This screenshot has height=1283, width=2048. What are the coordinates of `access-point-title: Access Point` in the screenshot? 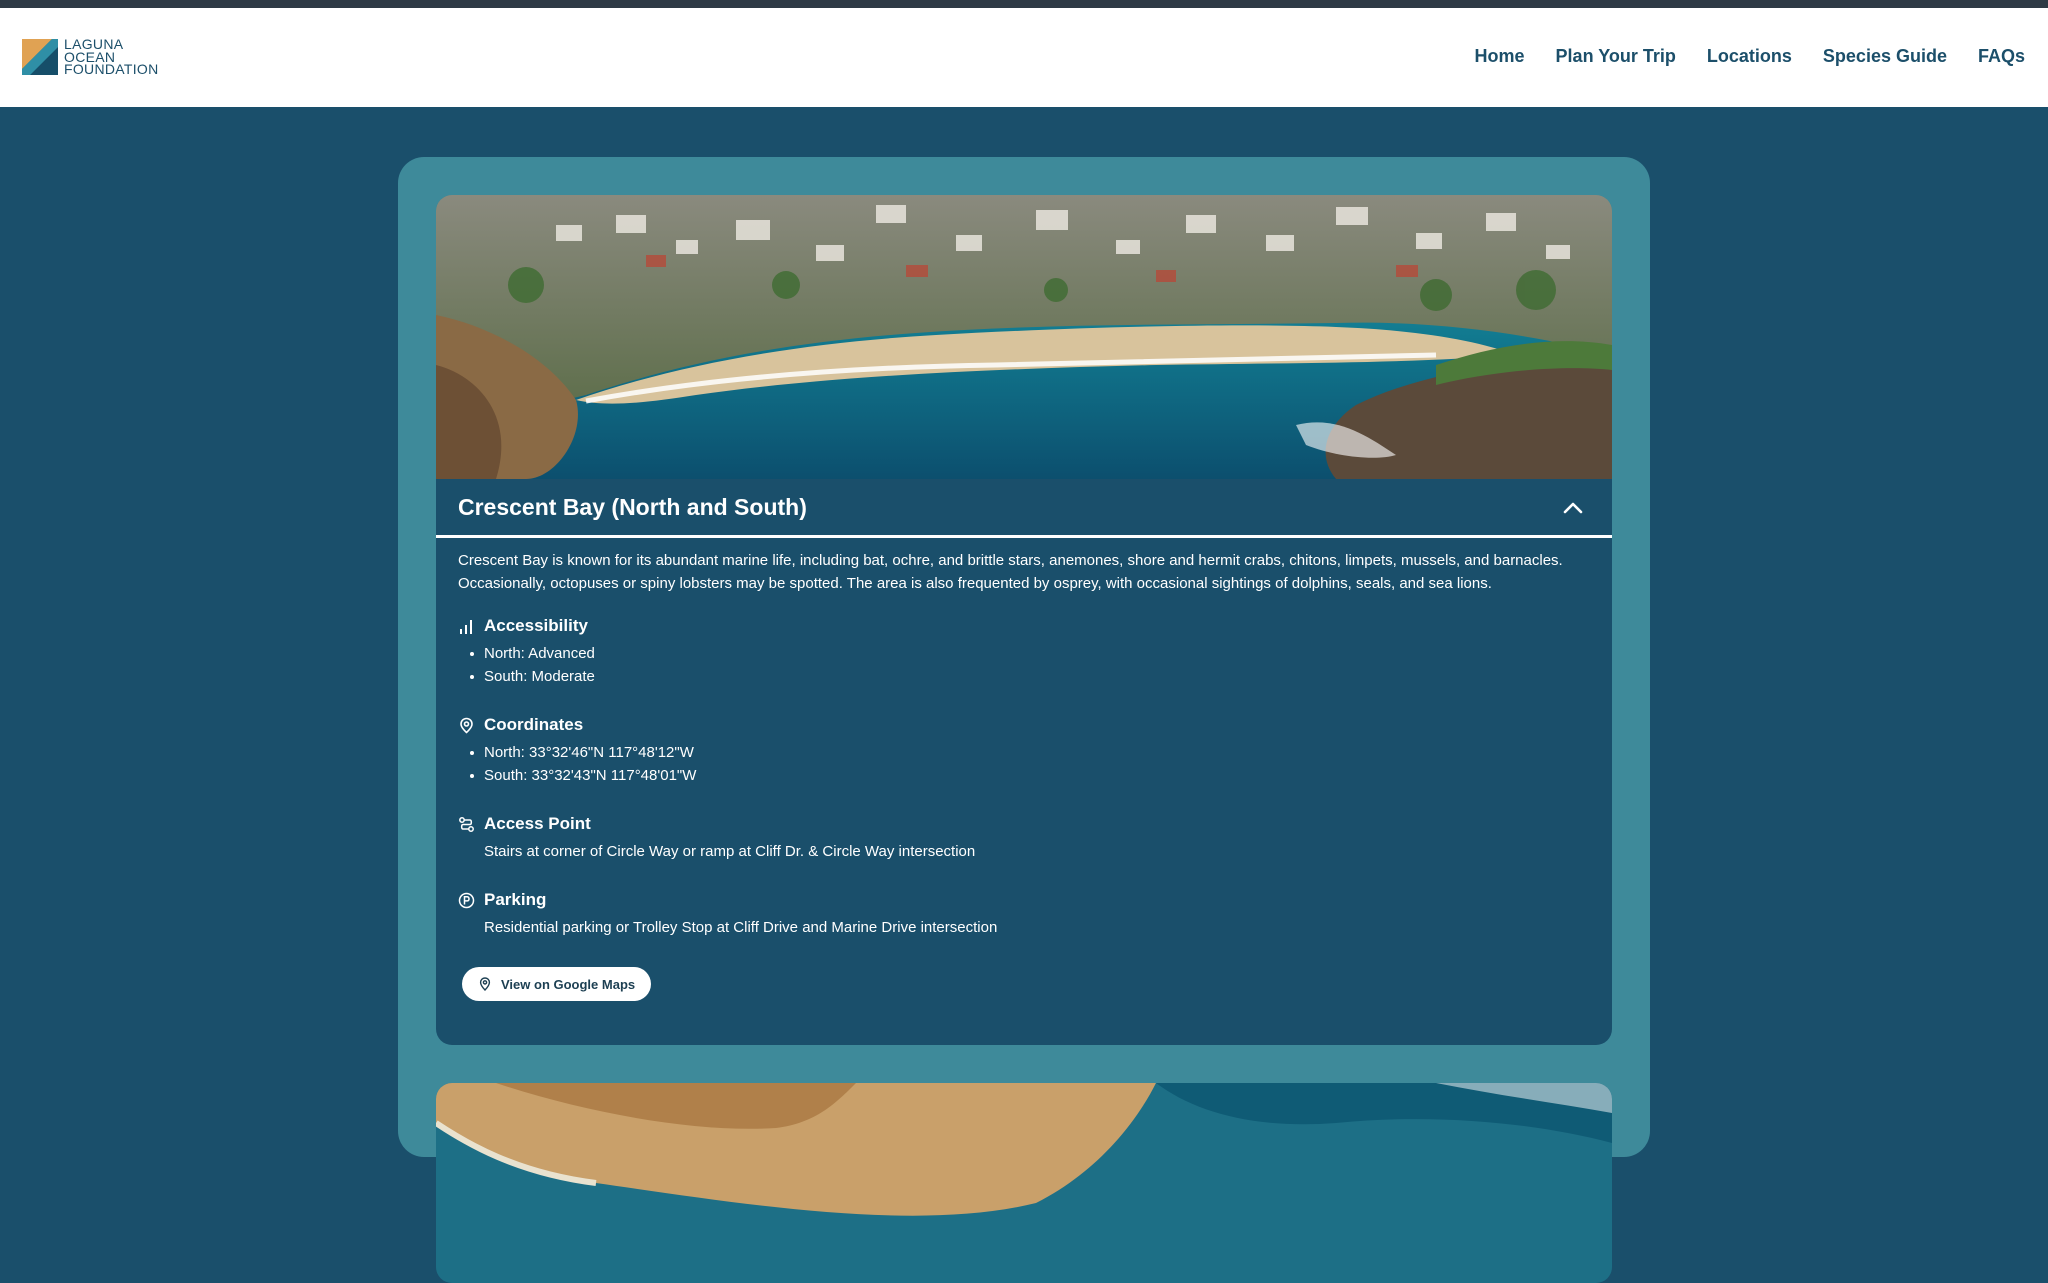 It's located at (537, 823).